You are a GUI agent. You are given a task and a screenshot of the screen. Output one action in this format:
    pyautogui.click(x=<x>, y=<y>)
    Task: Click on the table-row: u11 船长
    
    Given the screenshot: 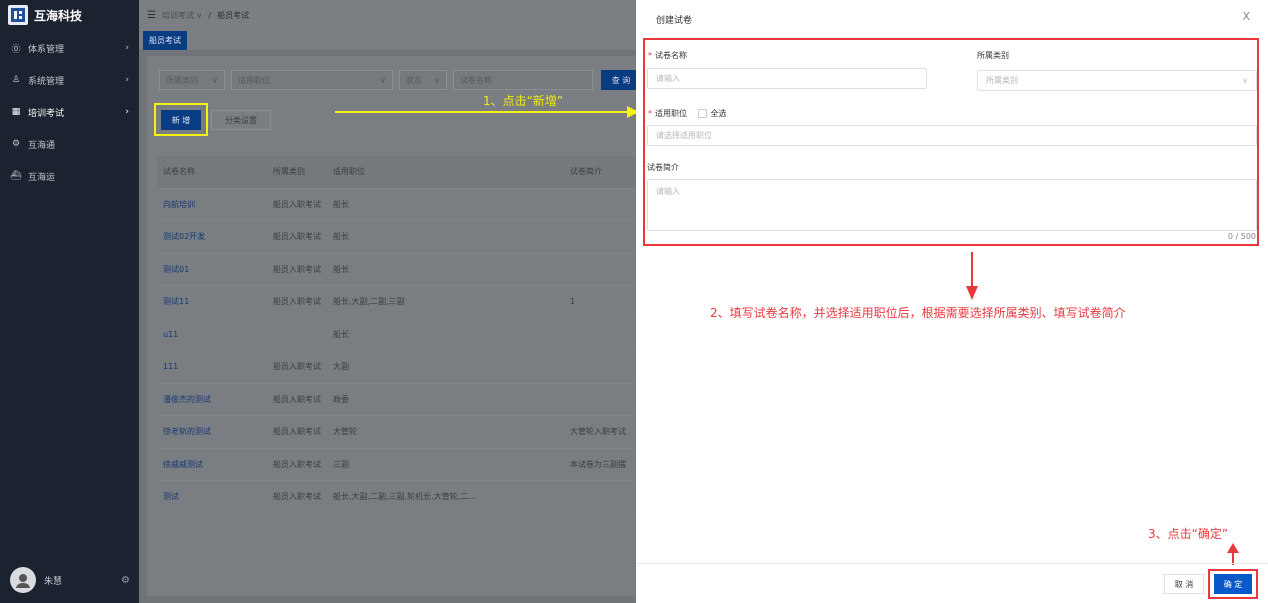 What is the action you would take?
    pyautogui.click(x=396, y=335)
    